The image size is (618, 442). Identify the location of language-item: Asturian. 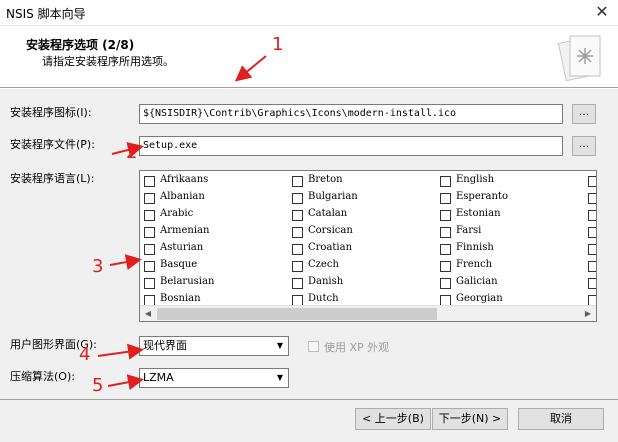
(215, 249).